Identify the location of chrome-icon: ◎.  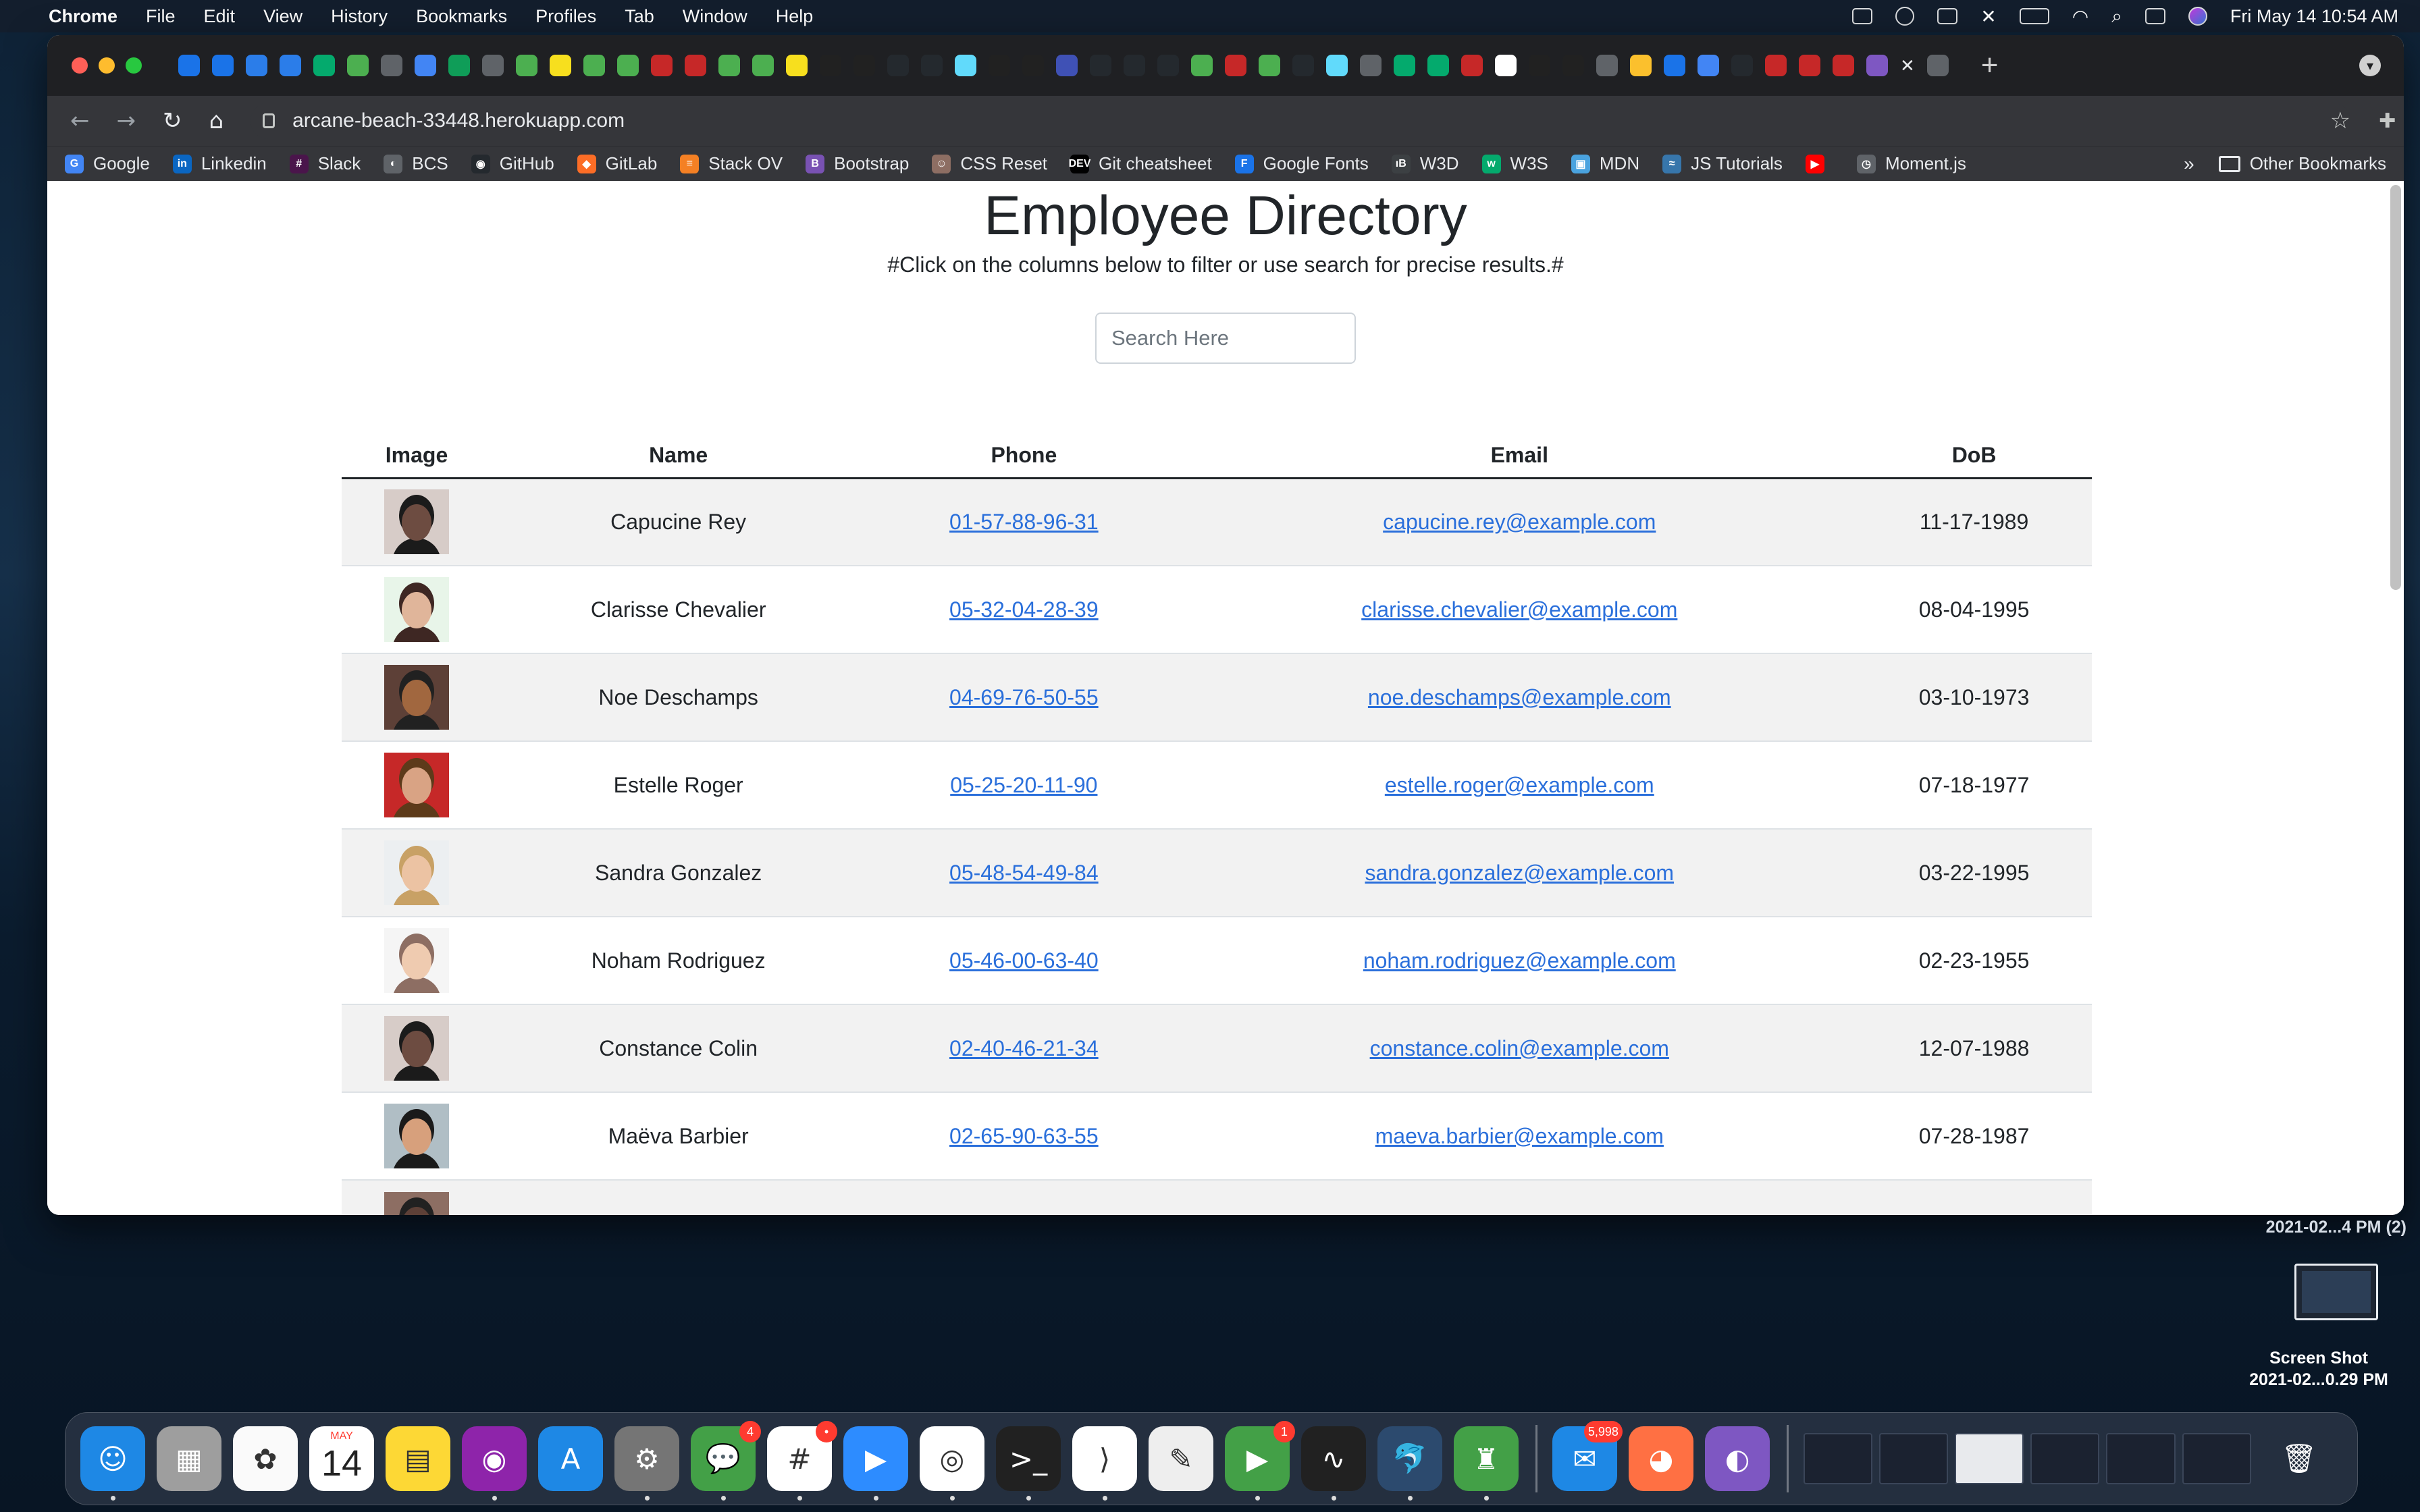
(952, 1463).